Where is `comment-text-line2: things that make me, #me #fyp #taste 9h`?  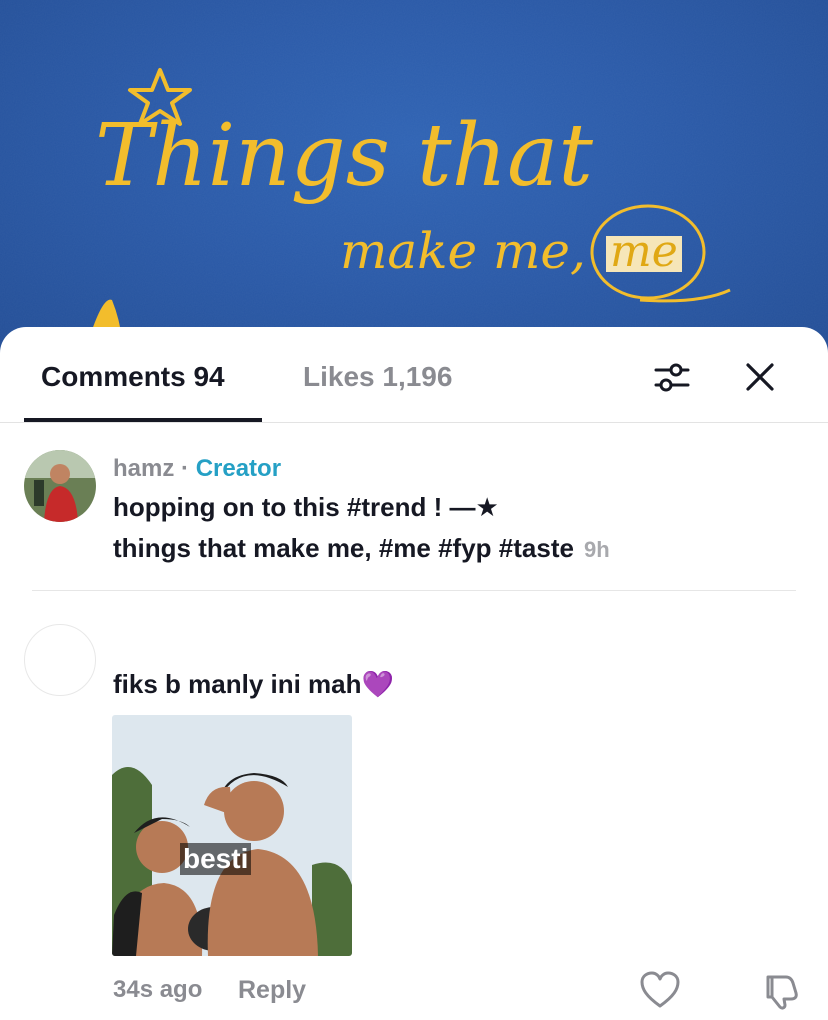
comment-text-line2: things that make me, #me #fyp #taste 9h is located at coordinates (361, 549).